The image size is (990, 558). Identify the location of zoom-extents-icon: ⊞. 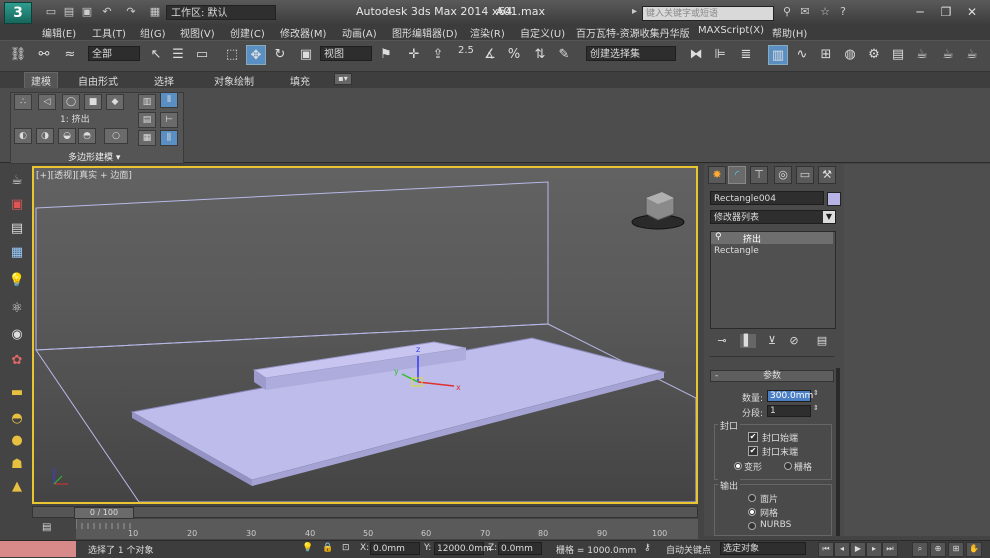
(956, 549).